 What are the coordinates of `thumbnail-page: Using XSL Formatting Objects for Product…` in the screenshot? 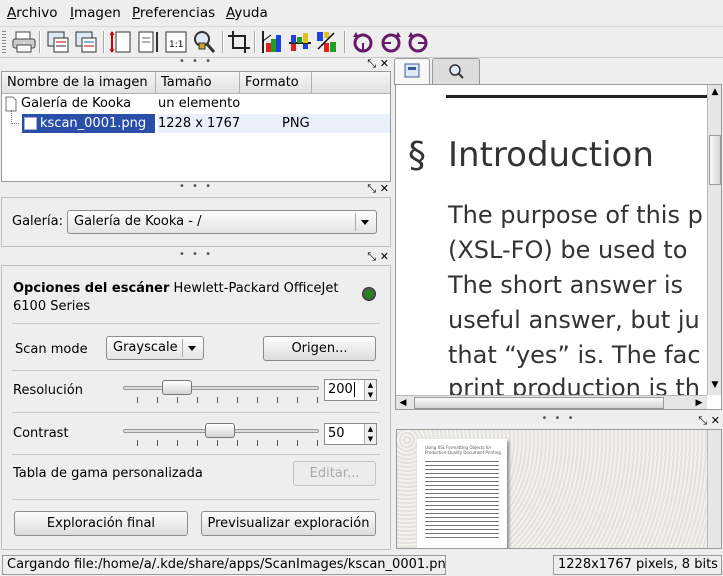 It's located at (462, 493).